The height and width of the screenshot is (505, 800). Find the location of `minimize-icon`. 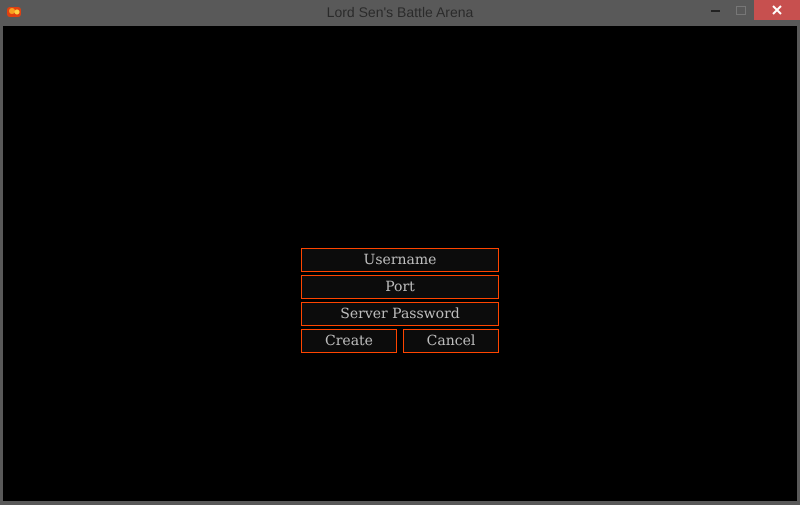

minimize-icon is located at coordinates (715, 10).